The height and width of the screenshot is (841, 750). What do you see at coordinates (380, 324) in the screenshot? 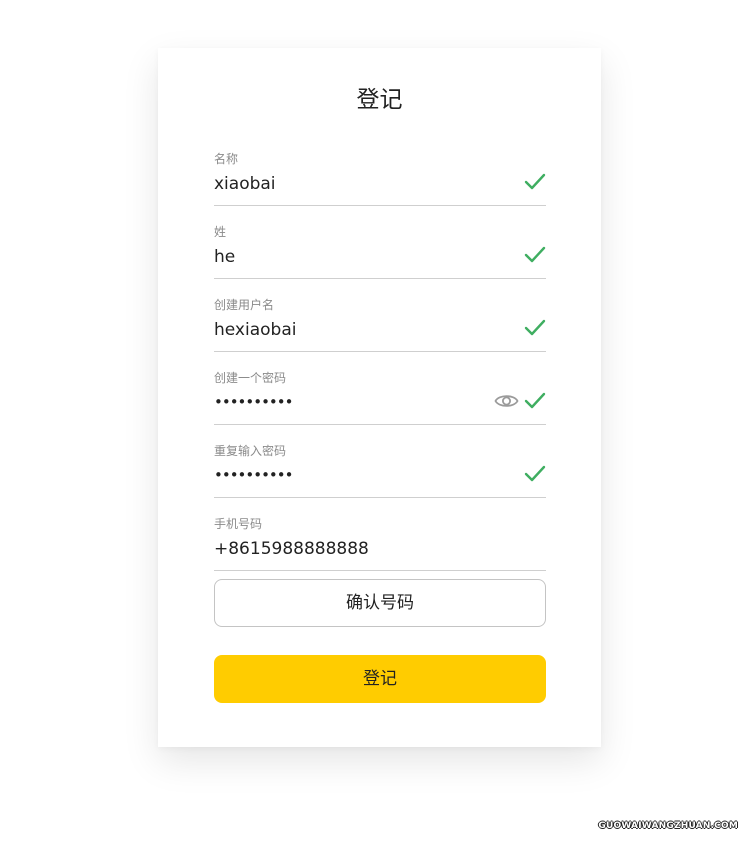
I see `username-field: 创建用户名 hexiaobai` at bounding box center [380, 324].